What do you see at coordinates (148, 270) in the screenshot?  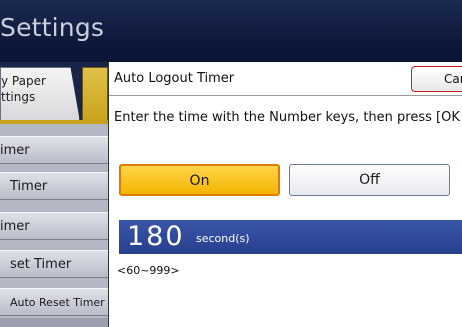 I see `value-range-hint: <60~999>` at bounding box center [148, 270].